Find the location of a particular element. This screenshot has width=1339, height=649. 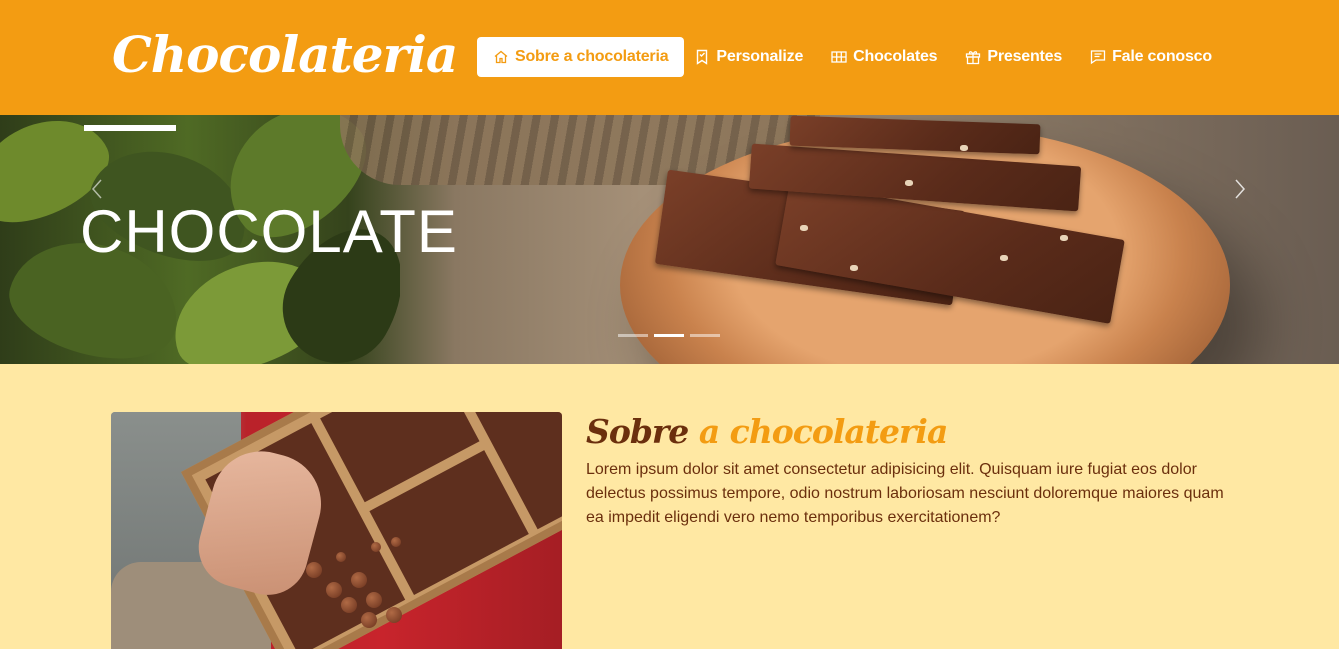

carousel-prev-button is located at coordinates (98, 189).